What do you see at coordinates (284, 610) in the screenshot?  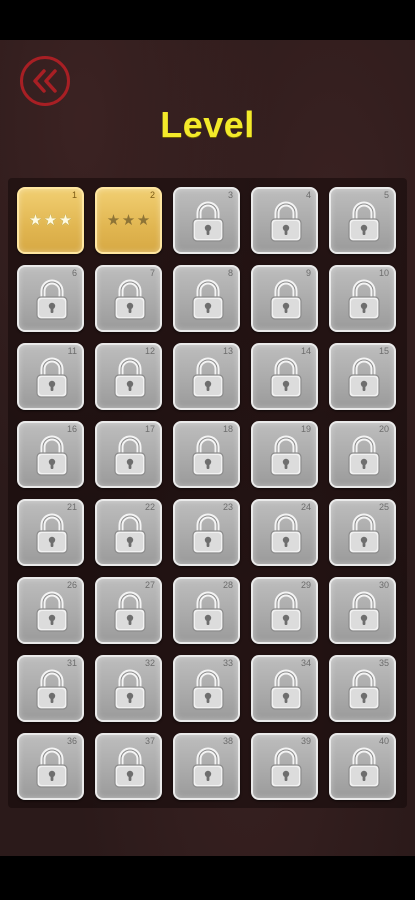 I see `level-tile-29: 29` at bounding box center [284, 610].